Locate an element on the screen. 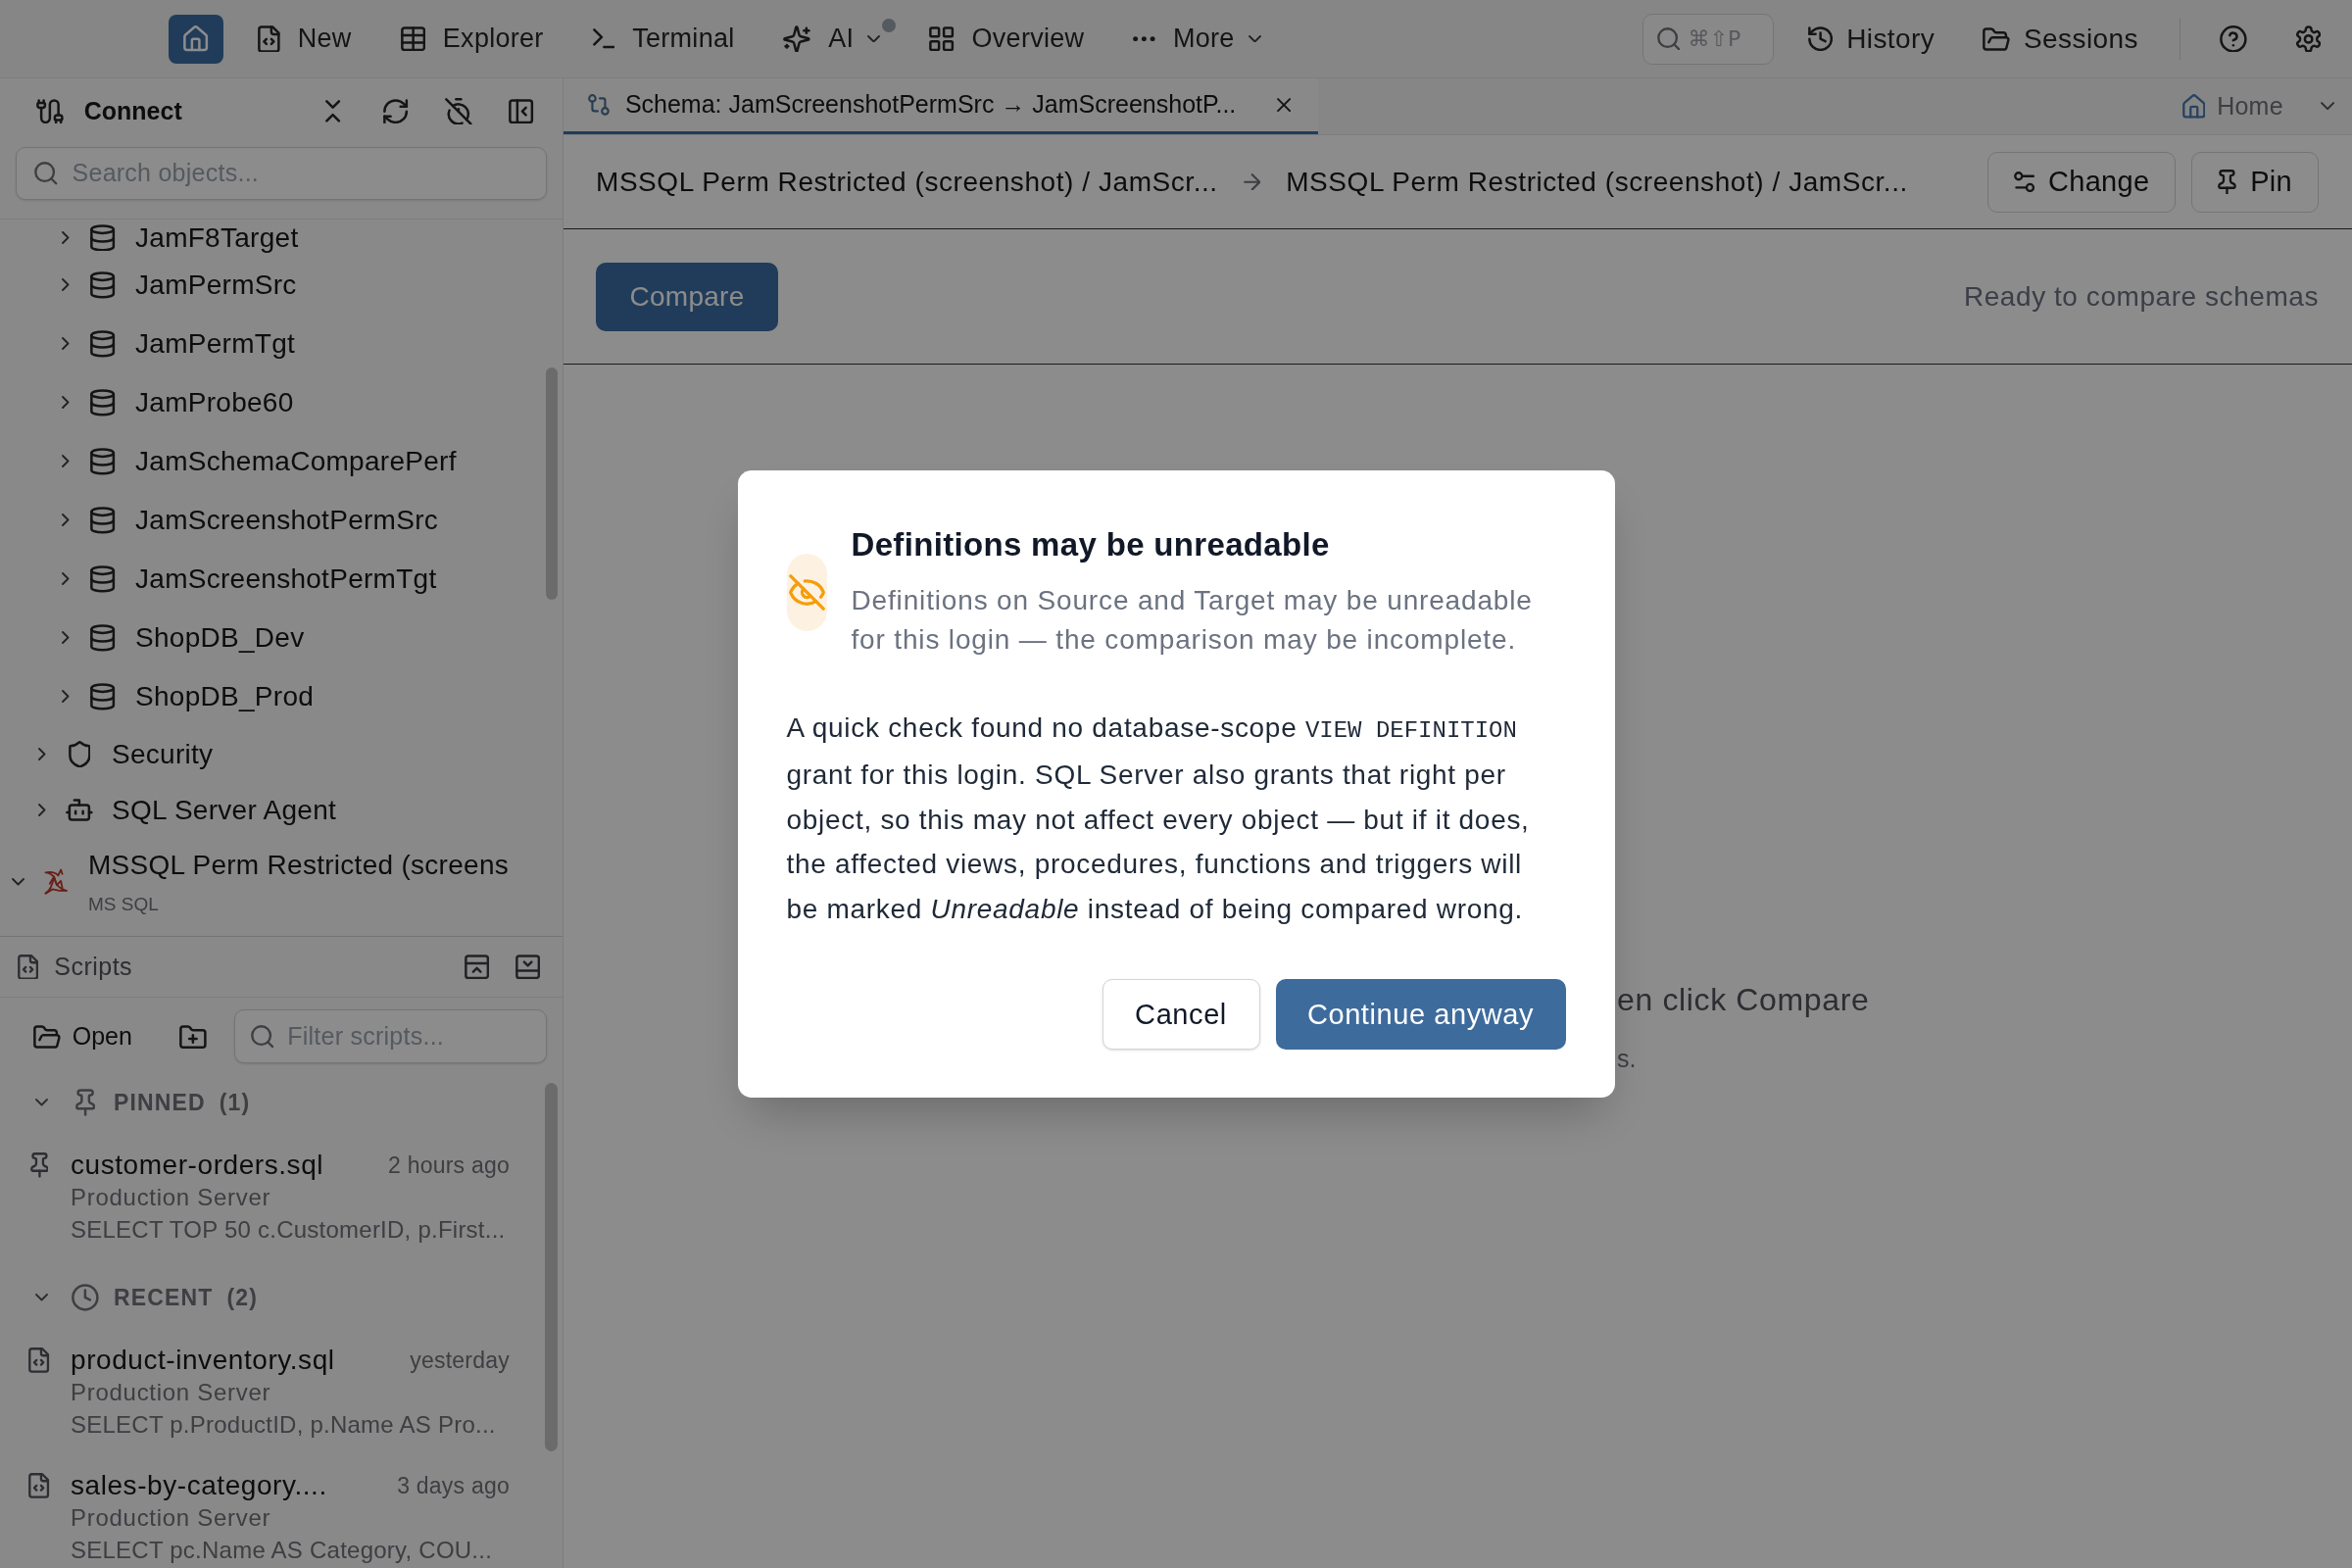  empty-state-text: en click Compare is located at coordinates (1743, 1000).